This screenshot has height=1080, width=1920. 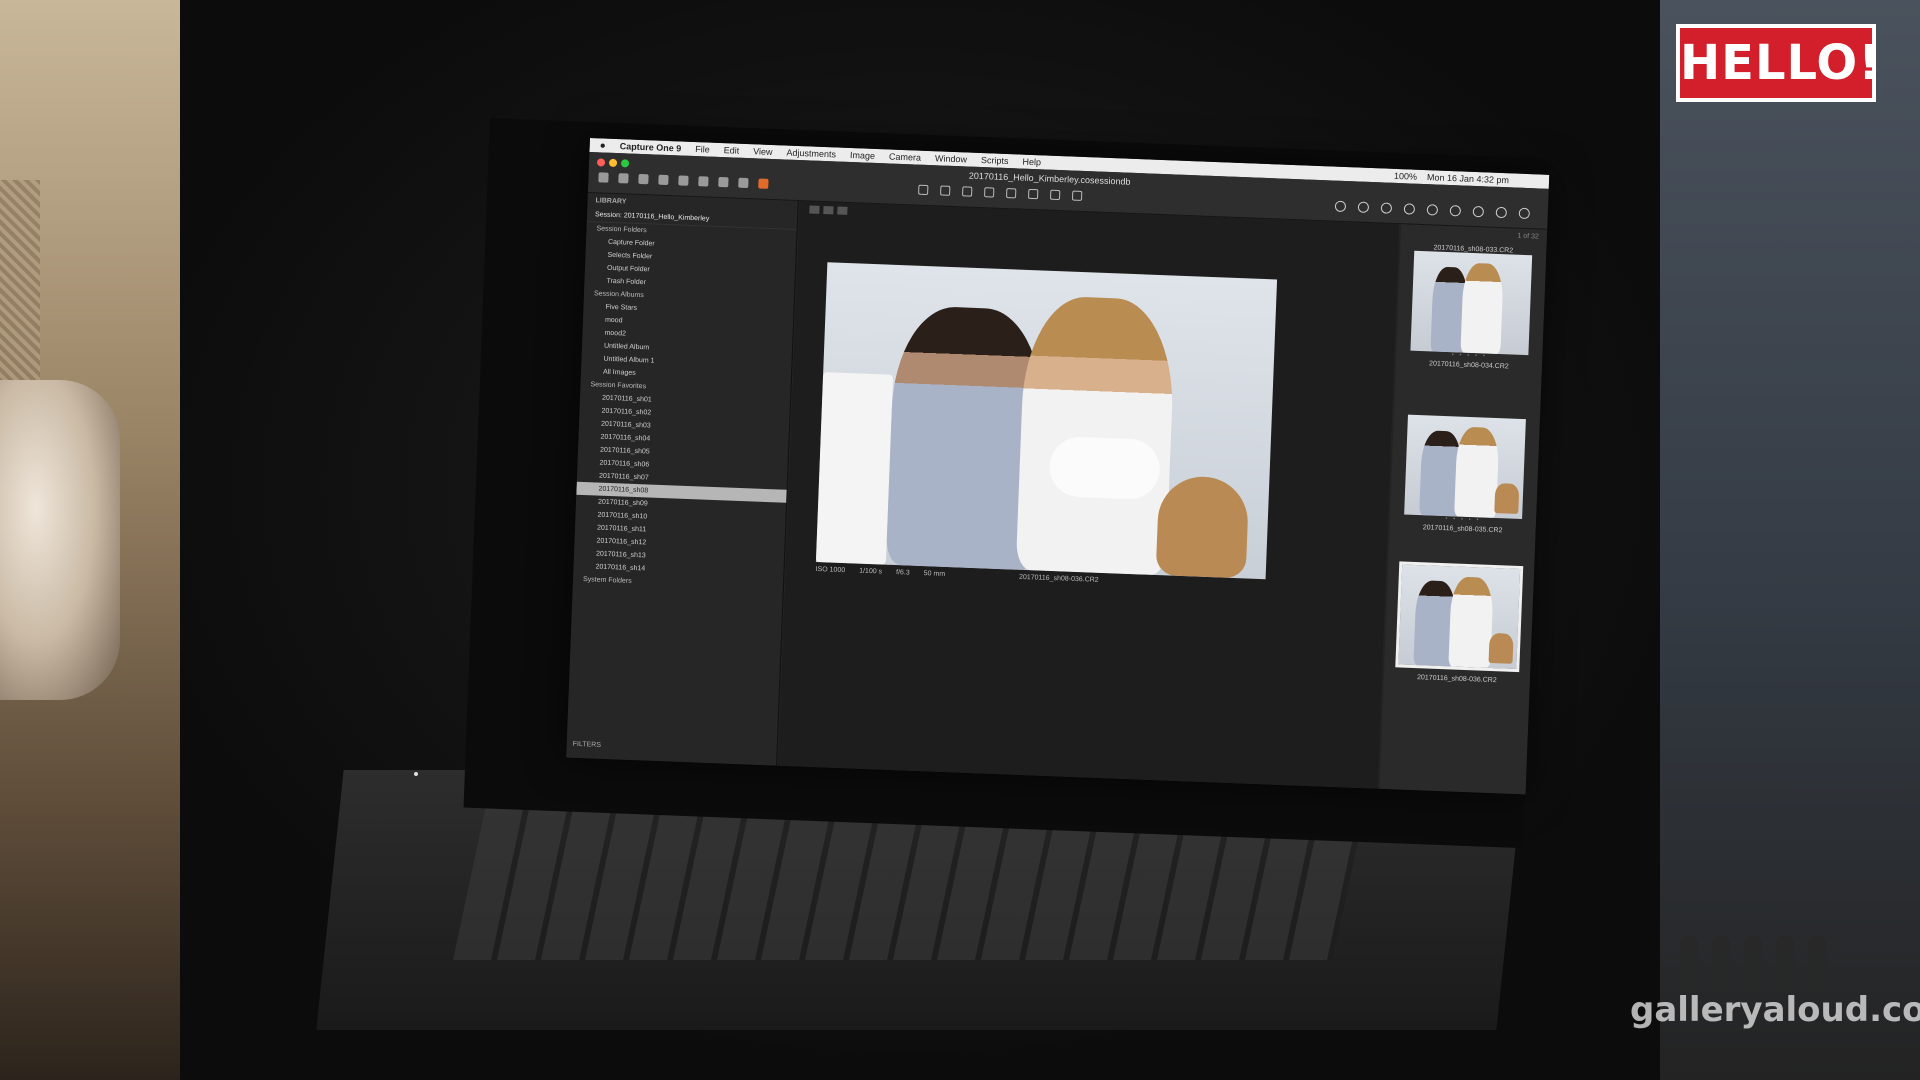 What do you see at coordinates (601, 162) in the screenshot?
I see `close-window-button` at bounding box center [601, 162].